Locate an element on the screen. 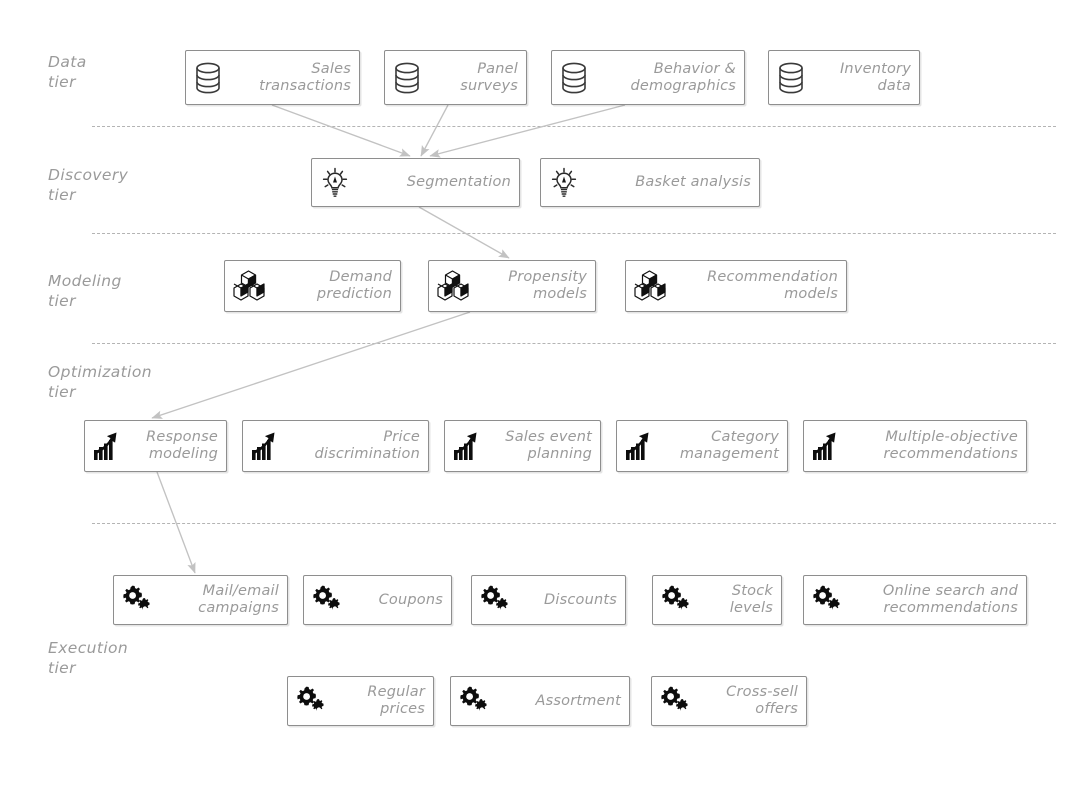 This screenshot has width=1080, height=788. node-label: Regular prices is located at coordinates (396, 700).